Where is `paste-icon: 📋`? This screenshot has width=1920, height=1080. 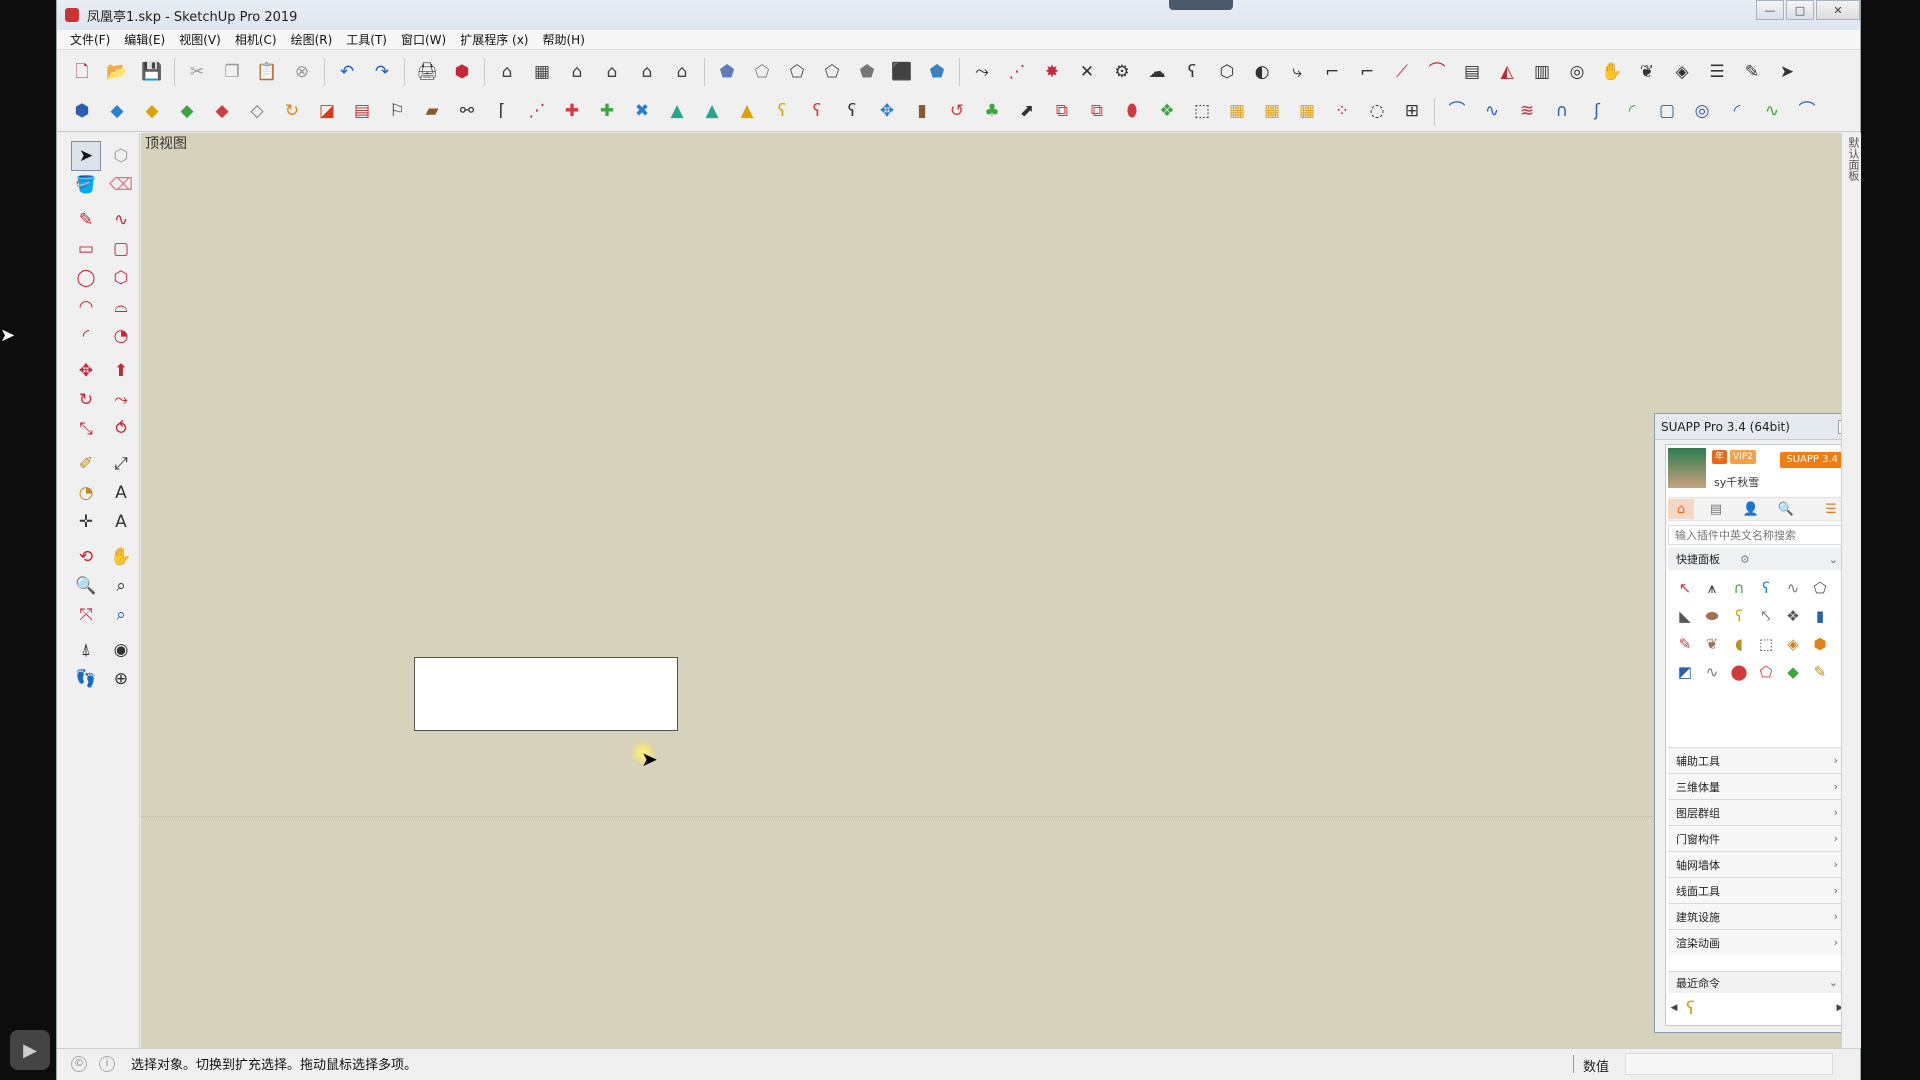
paste-icon: 📋 is located at coordinates (267, 72).